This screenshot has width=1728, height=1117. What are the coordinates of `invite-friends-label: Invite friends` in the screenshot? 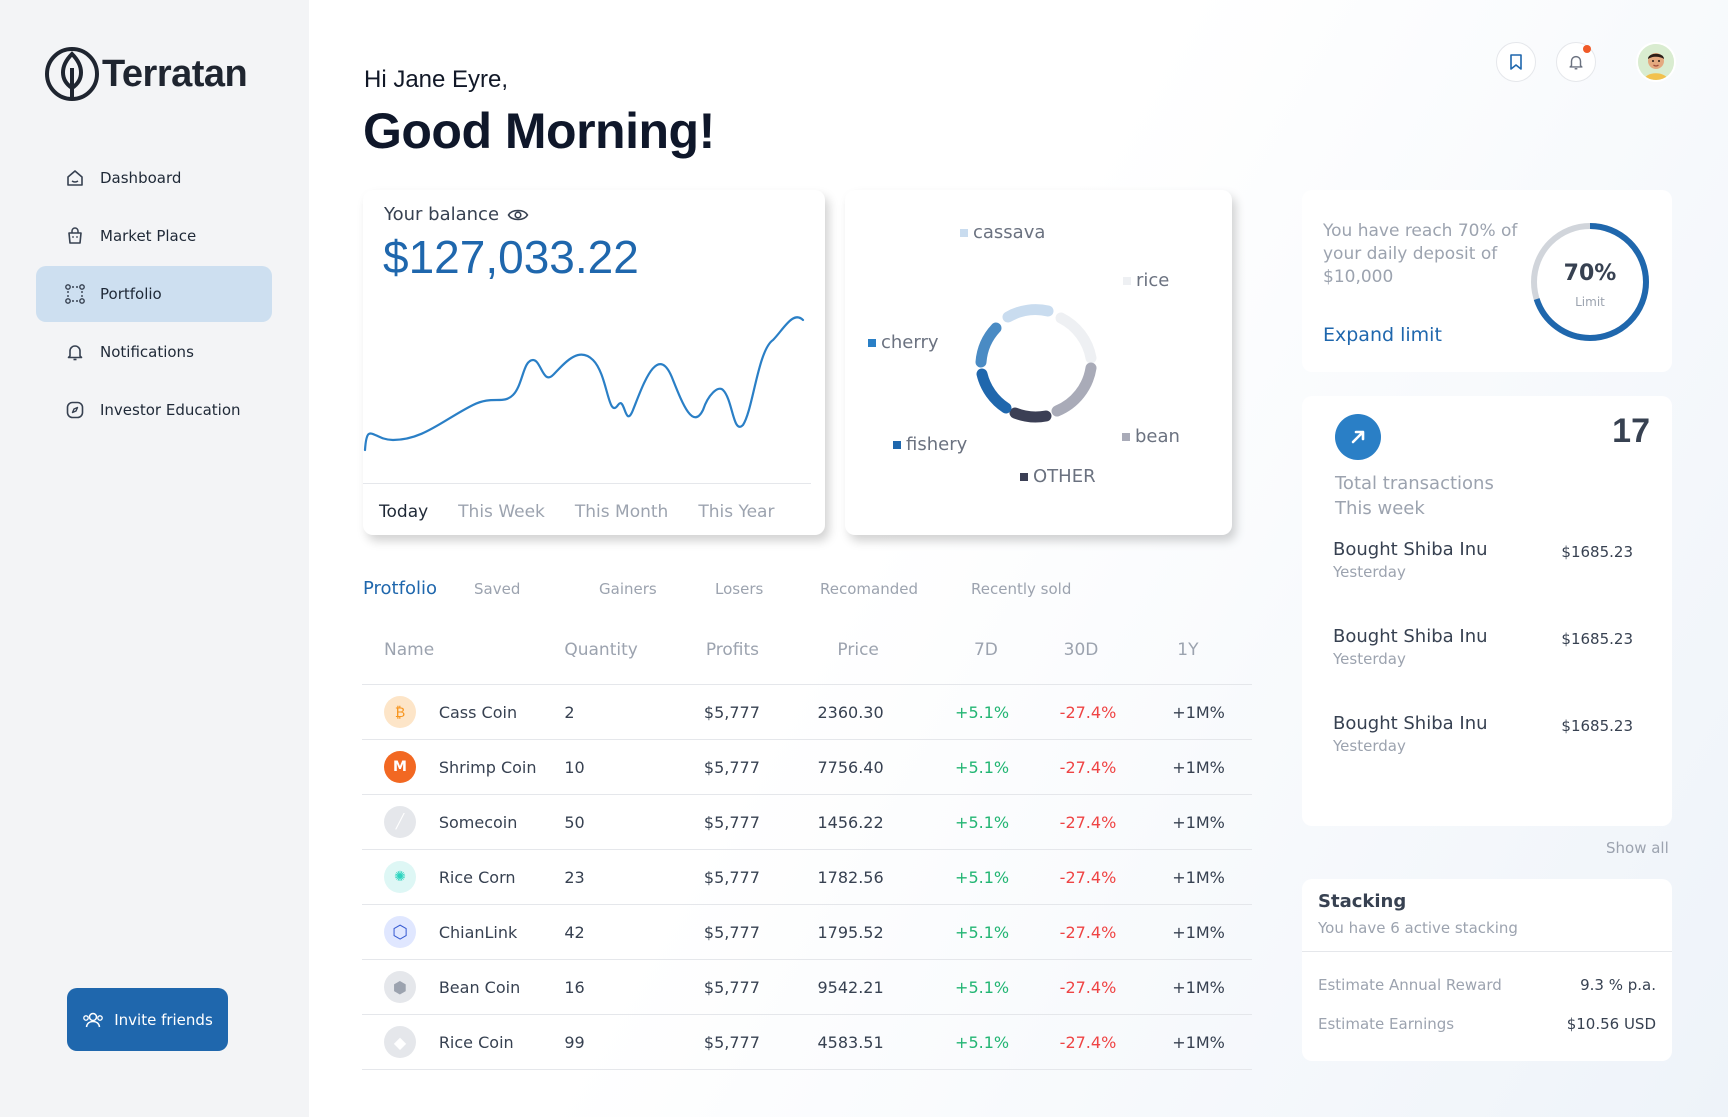 It's located at (163, 1019).